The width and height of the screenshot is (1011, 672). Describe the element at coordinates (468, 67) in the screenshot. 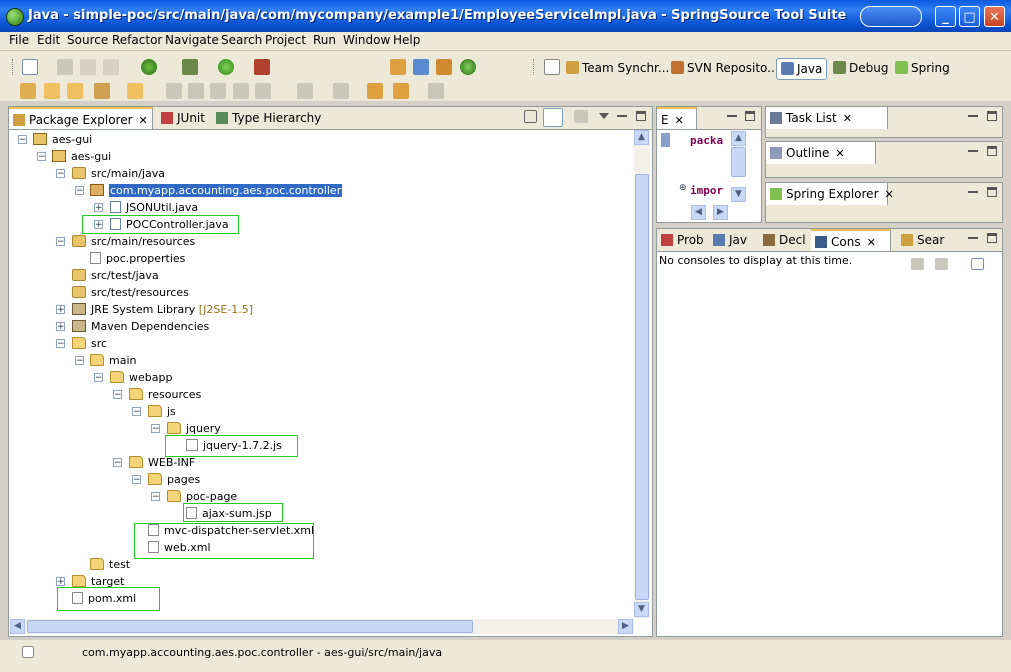

I see `new-spring-icon` at that location.